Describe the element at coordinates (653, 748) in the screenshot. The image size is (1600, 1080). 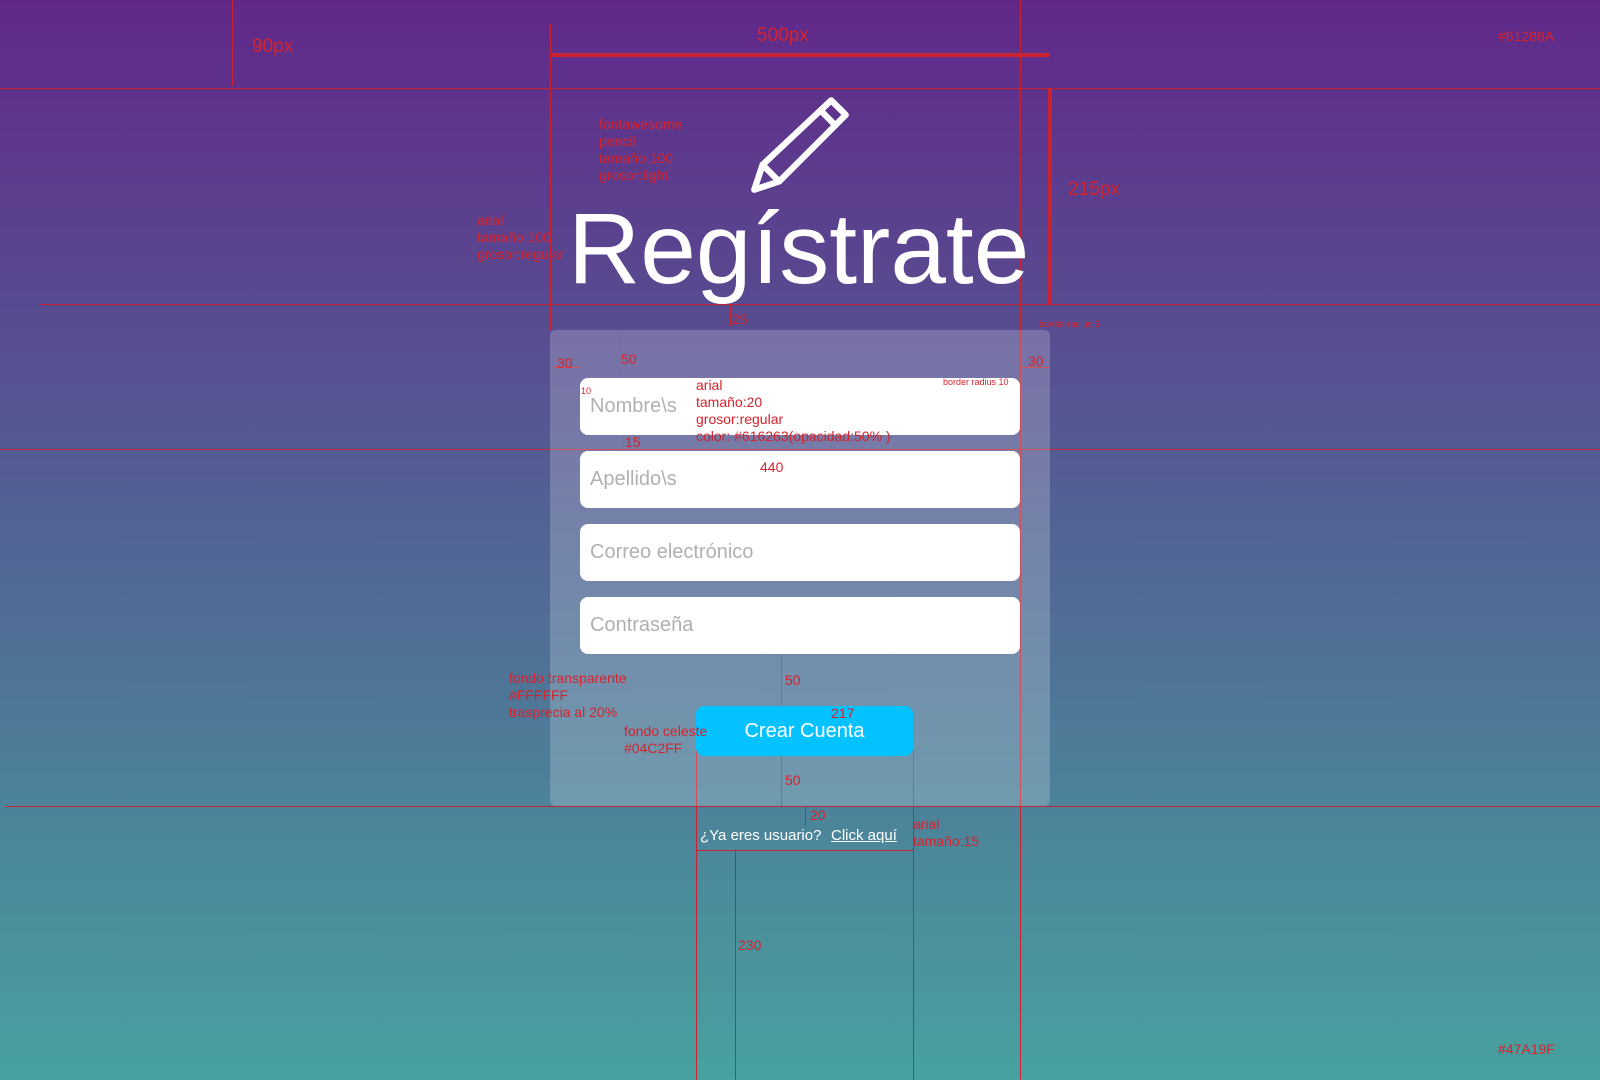
I see `annotation-line: #04C2FF` at that location.